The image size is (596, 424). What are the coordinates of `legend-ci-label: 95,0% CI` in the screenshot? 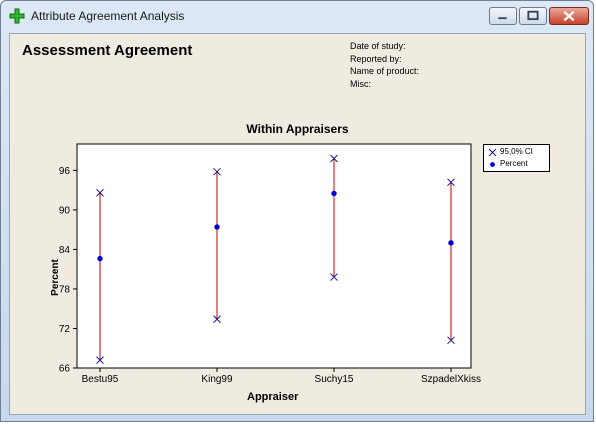 It's located at (516, 151).